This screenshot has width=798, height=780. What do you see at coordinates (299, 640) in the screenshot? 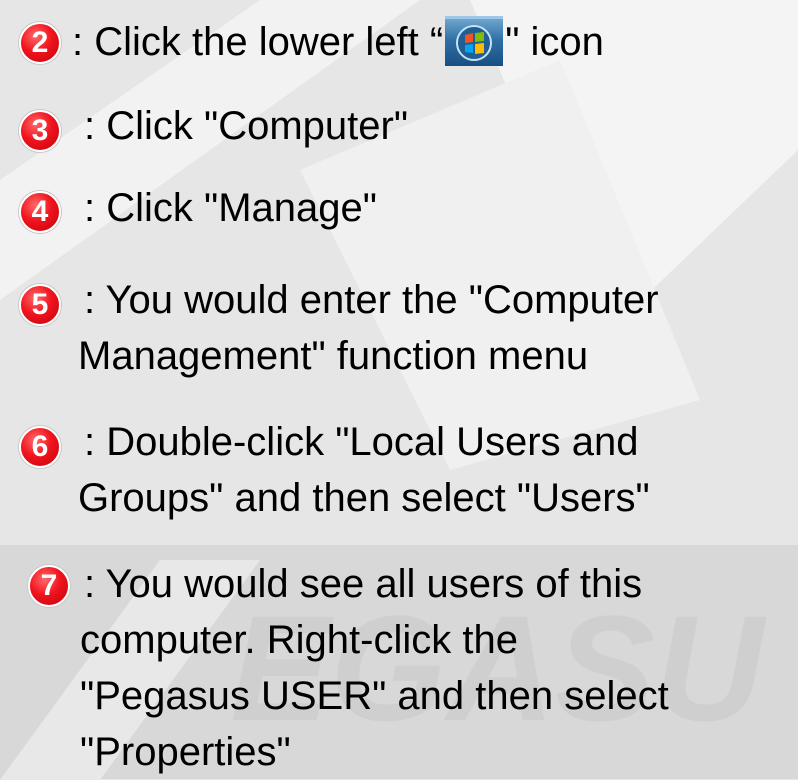
I see `step-text-line: computer. Right-click the` at bounding box center [299, 640].